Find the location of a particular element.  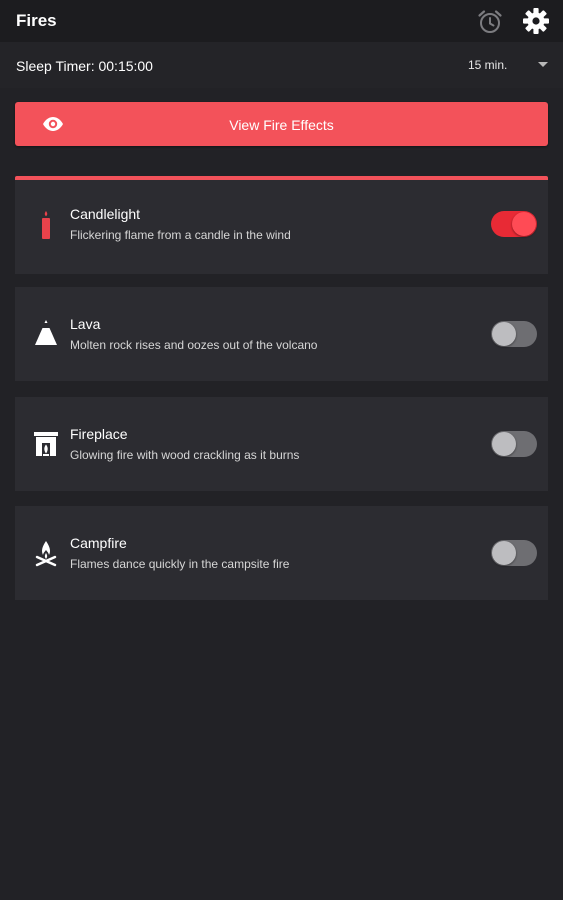

lava-toggle is located at coordinates (514, 334).